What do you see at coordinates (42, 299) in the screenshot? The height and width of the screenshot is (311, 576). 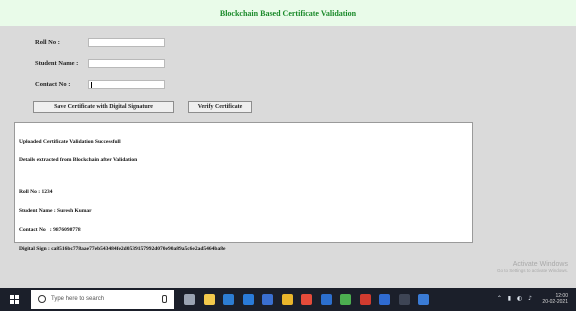 I see `search-icon` at bounding box center [42, 299].